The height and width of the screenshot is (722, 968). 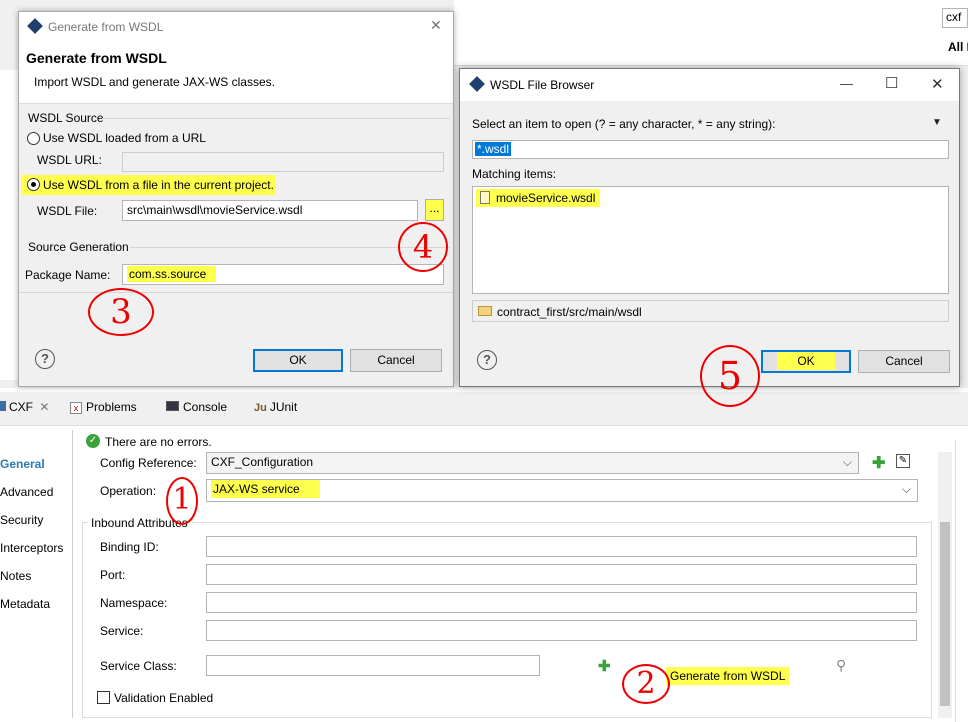 I want to click on service-class-input, so click(x=373, y=665).